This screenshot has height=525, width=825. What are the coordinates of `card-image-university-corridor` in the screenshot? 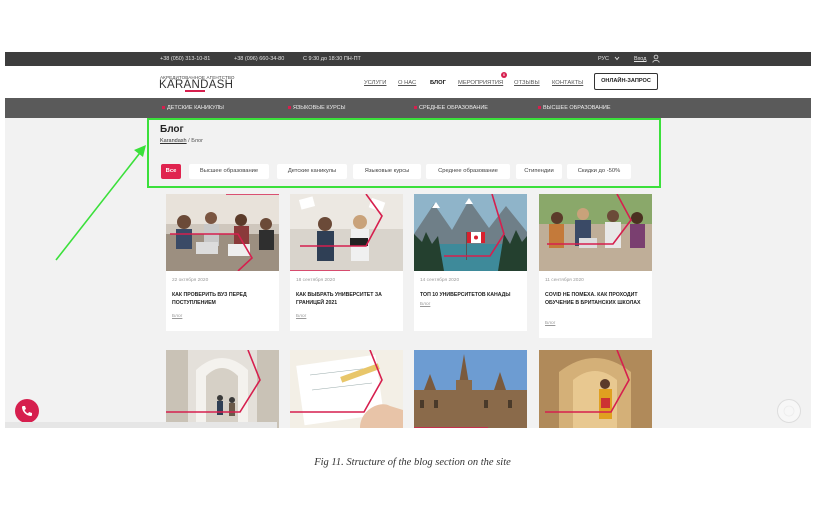 It's located at (222, 389).